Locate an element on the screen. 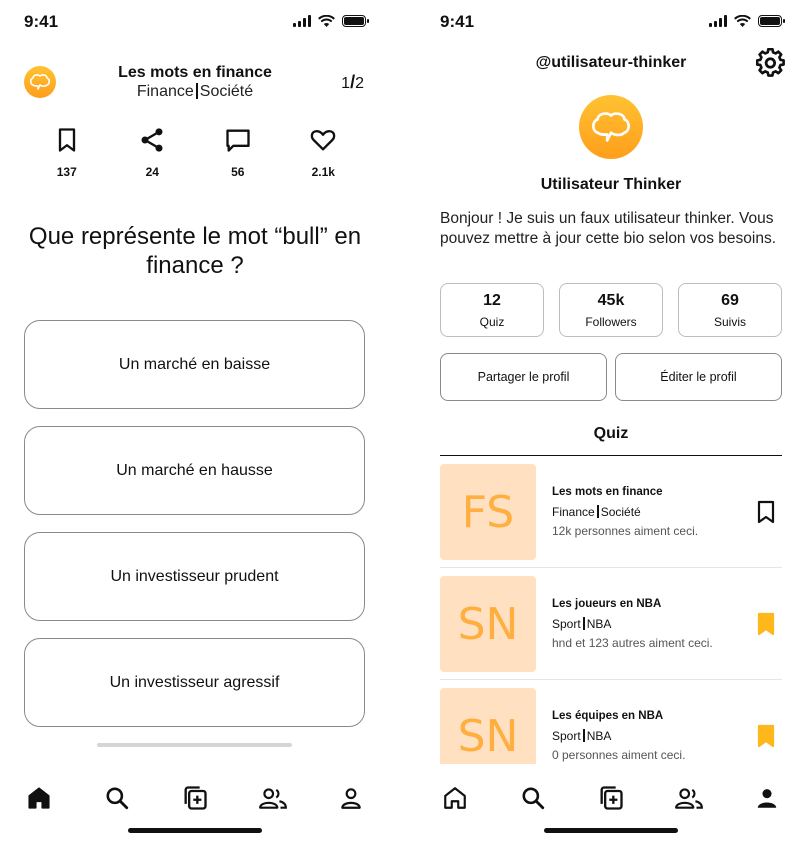 This screenshot has height=844, width=806. stat-quiz: 12 Quiz is located at coordinates (492, 310).